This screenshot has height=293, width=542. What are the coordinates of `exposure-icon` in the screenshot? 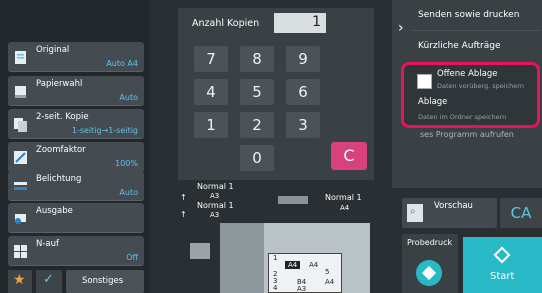 It's located at (20, 186).